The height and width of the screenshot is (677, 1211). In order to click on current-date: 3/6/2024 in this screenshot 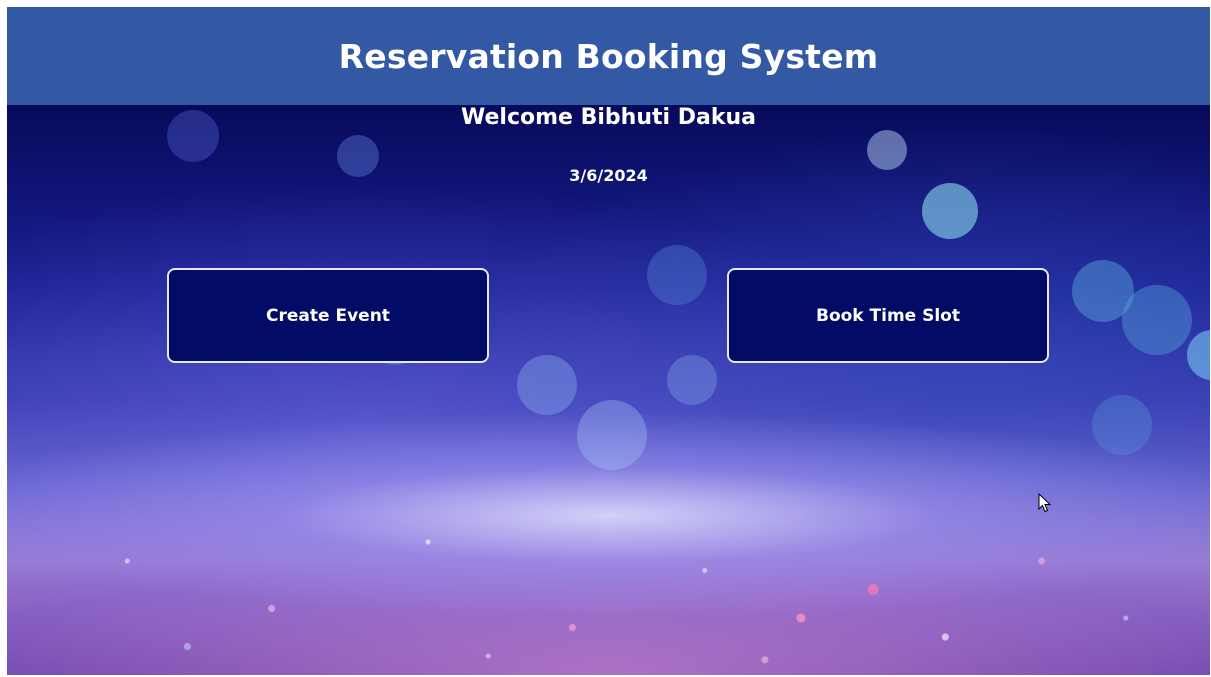, I will do `click(608, 175)`.